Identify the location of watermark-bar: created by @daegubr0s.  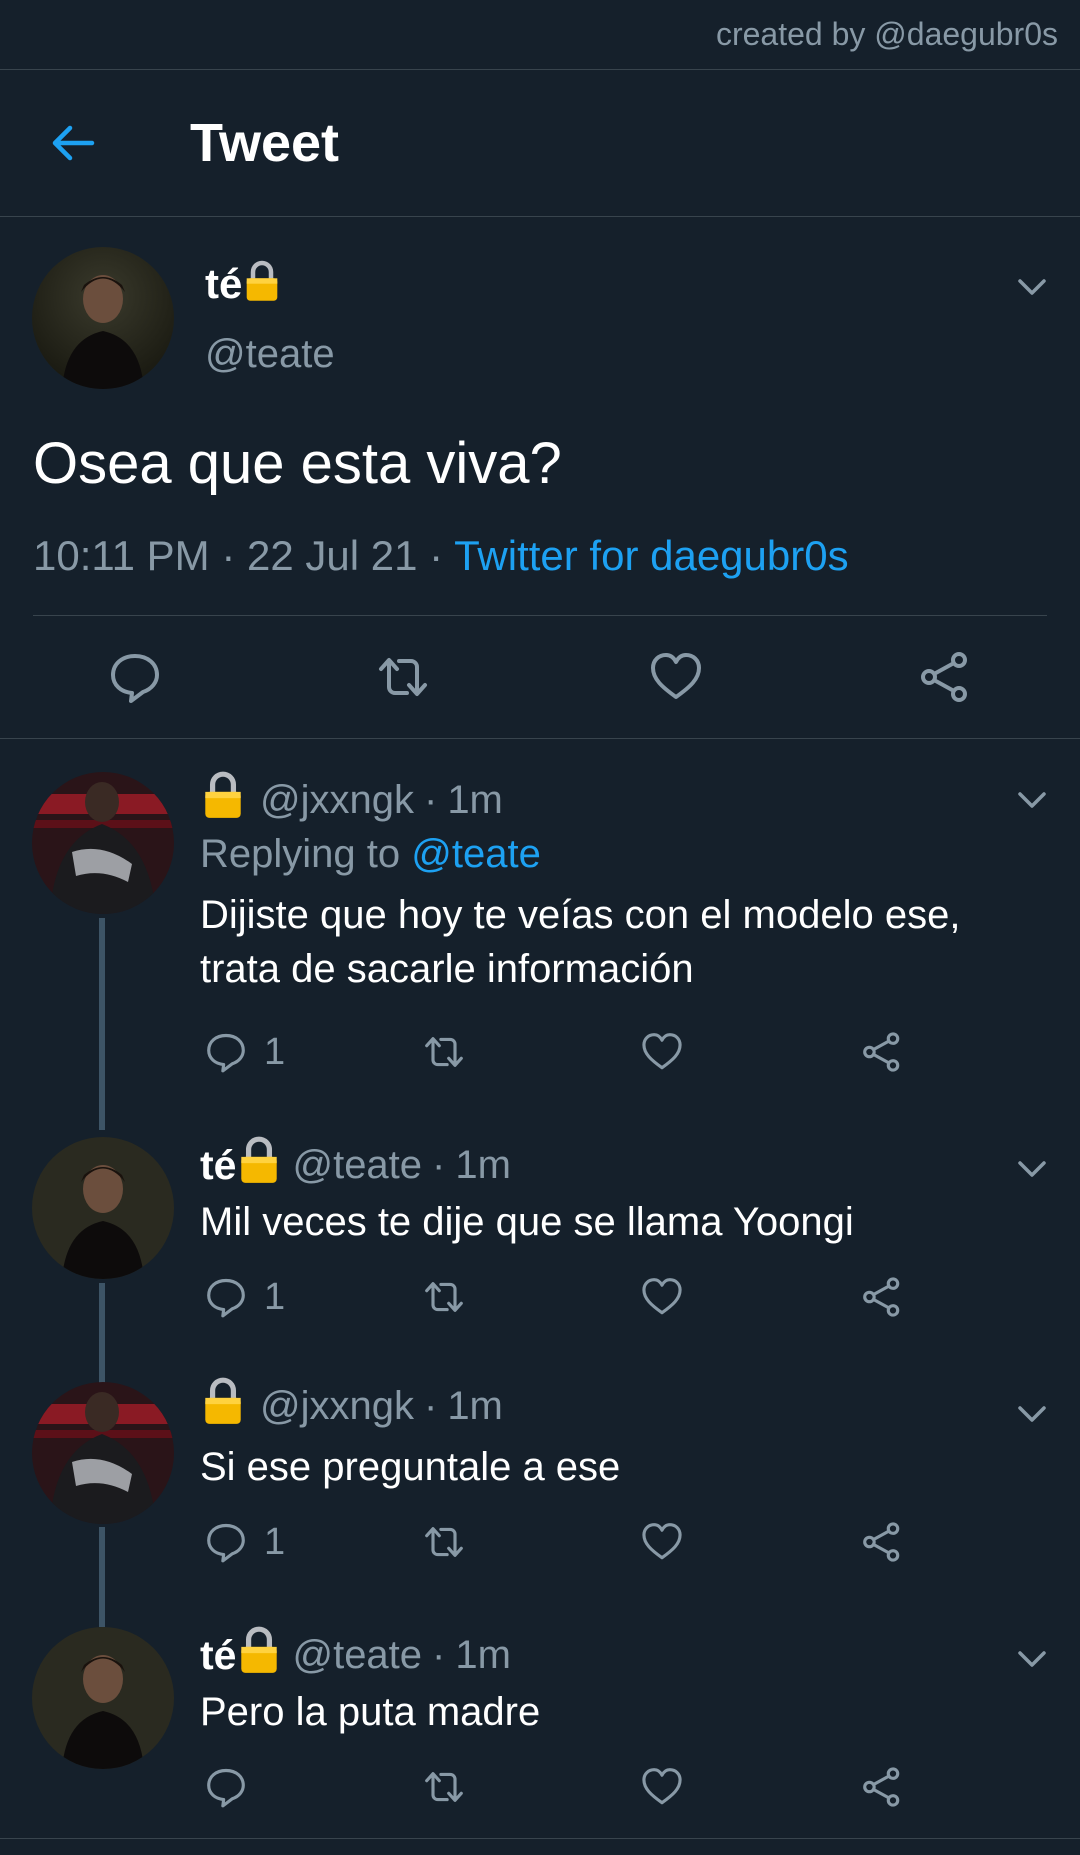
(540, 35).